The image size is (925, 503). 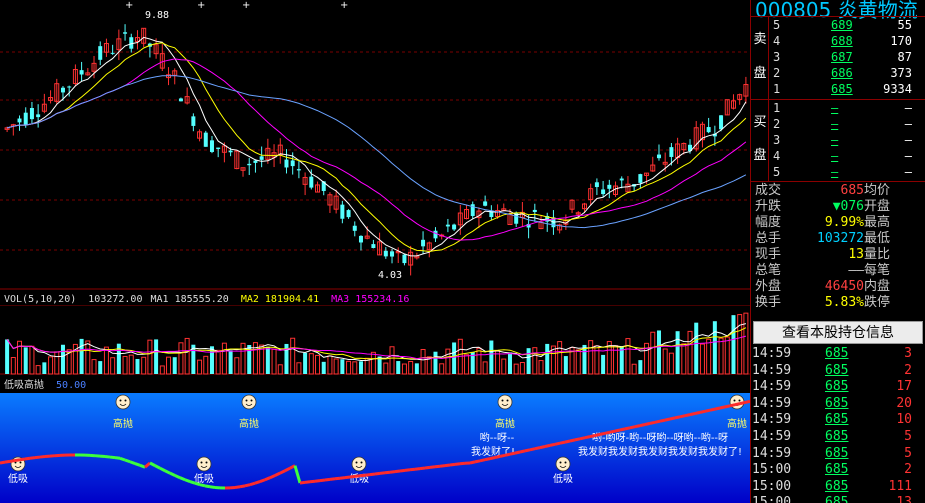 What do you see at coordinates (249, 299) in the screenshot?
I see `ma2-label: MA2` at bounding box center [249, 299].